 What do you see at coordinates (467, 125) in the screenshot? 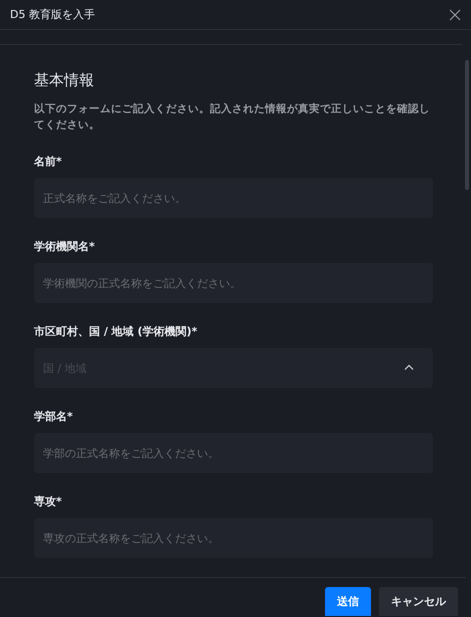
I see `scrollbar` at bounding box center [467, 125].